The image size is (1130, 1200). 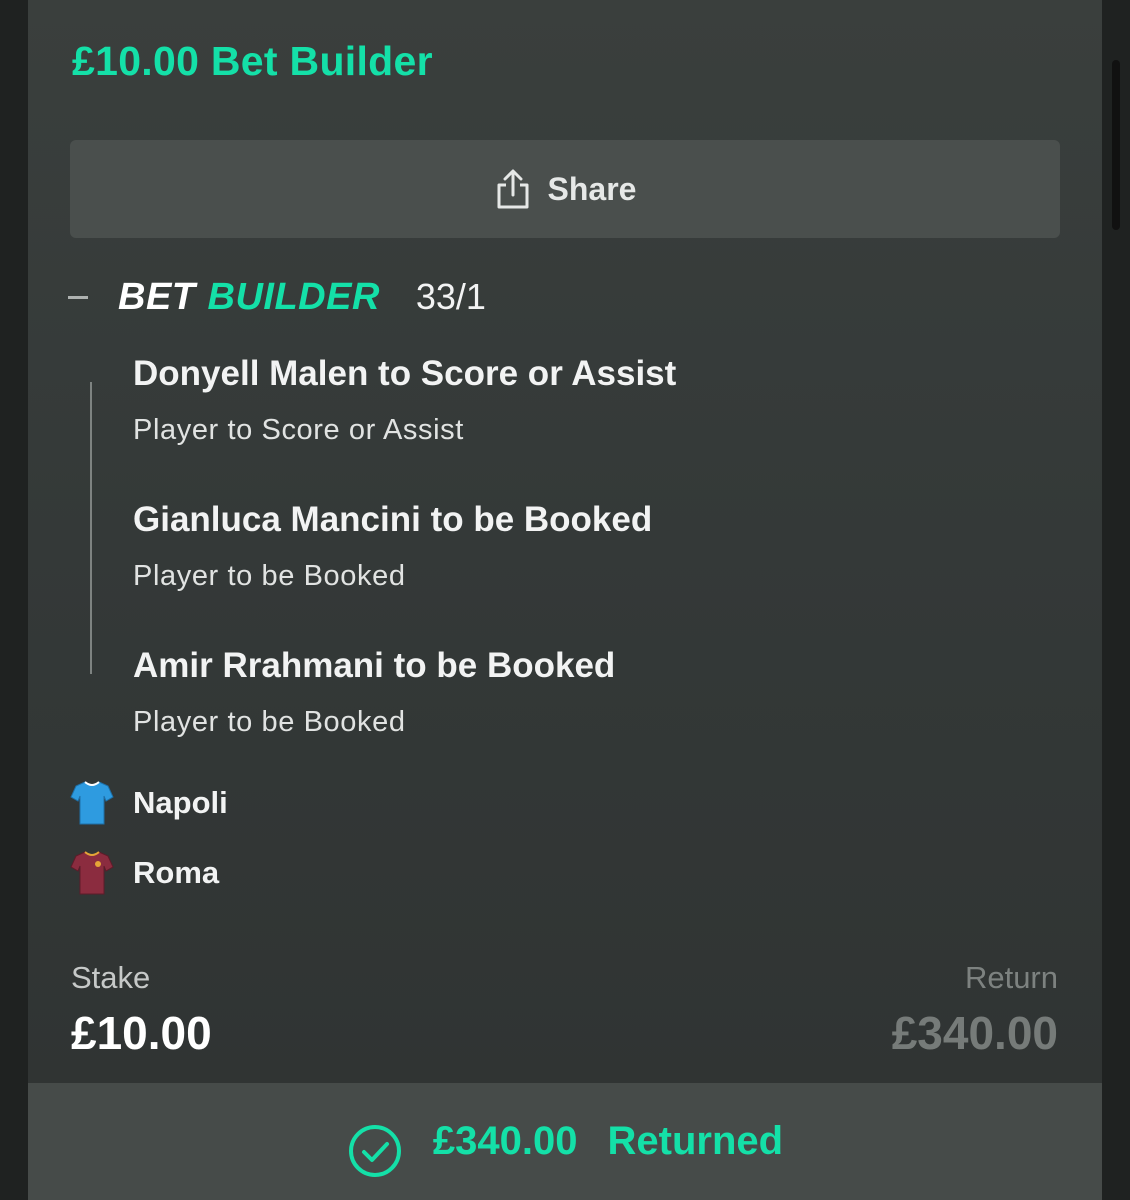 I want to click on returned-status-bar: £340.00 Returned, so click(x=565, y=1141).